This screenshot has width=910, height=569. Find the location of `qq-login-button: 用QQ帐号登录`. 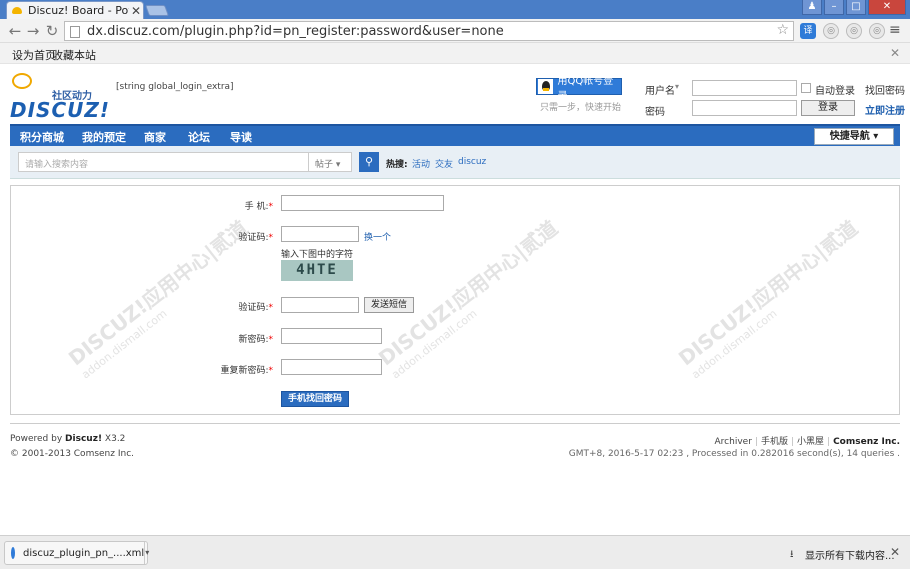

qq-login-button: 用QQ帐号登录 is located at coordinates (579, 89).